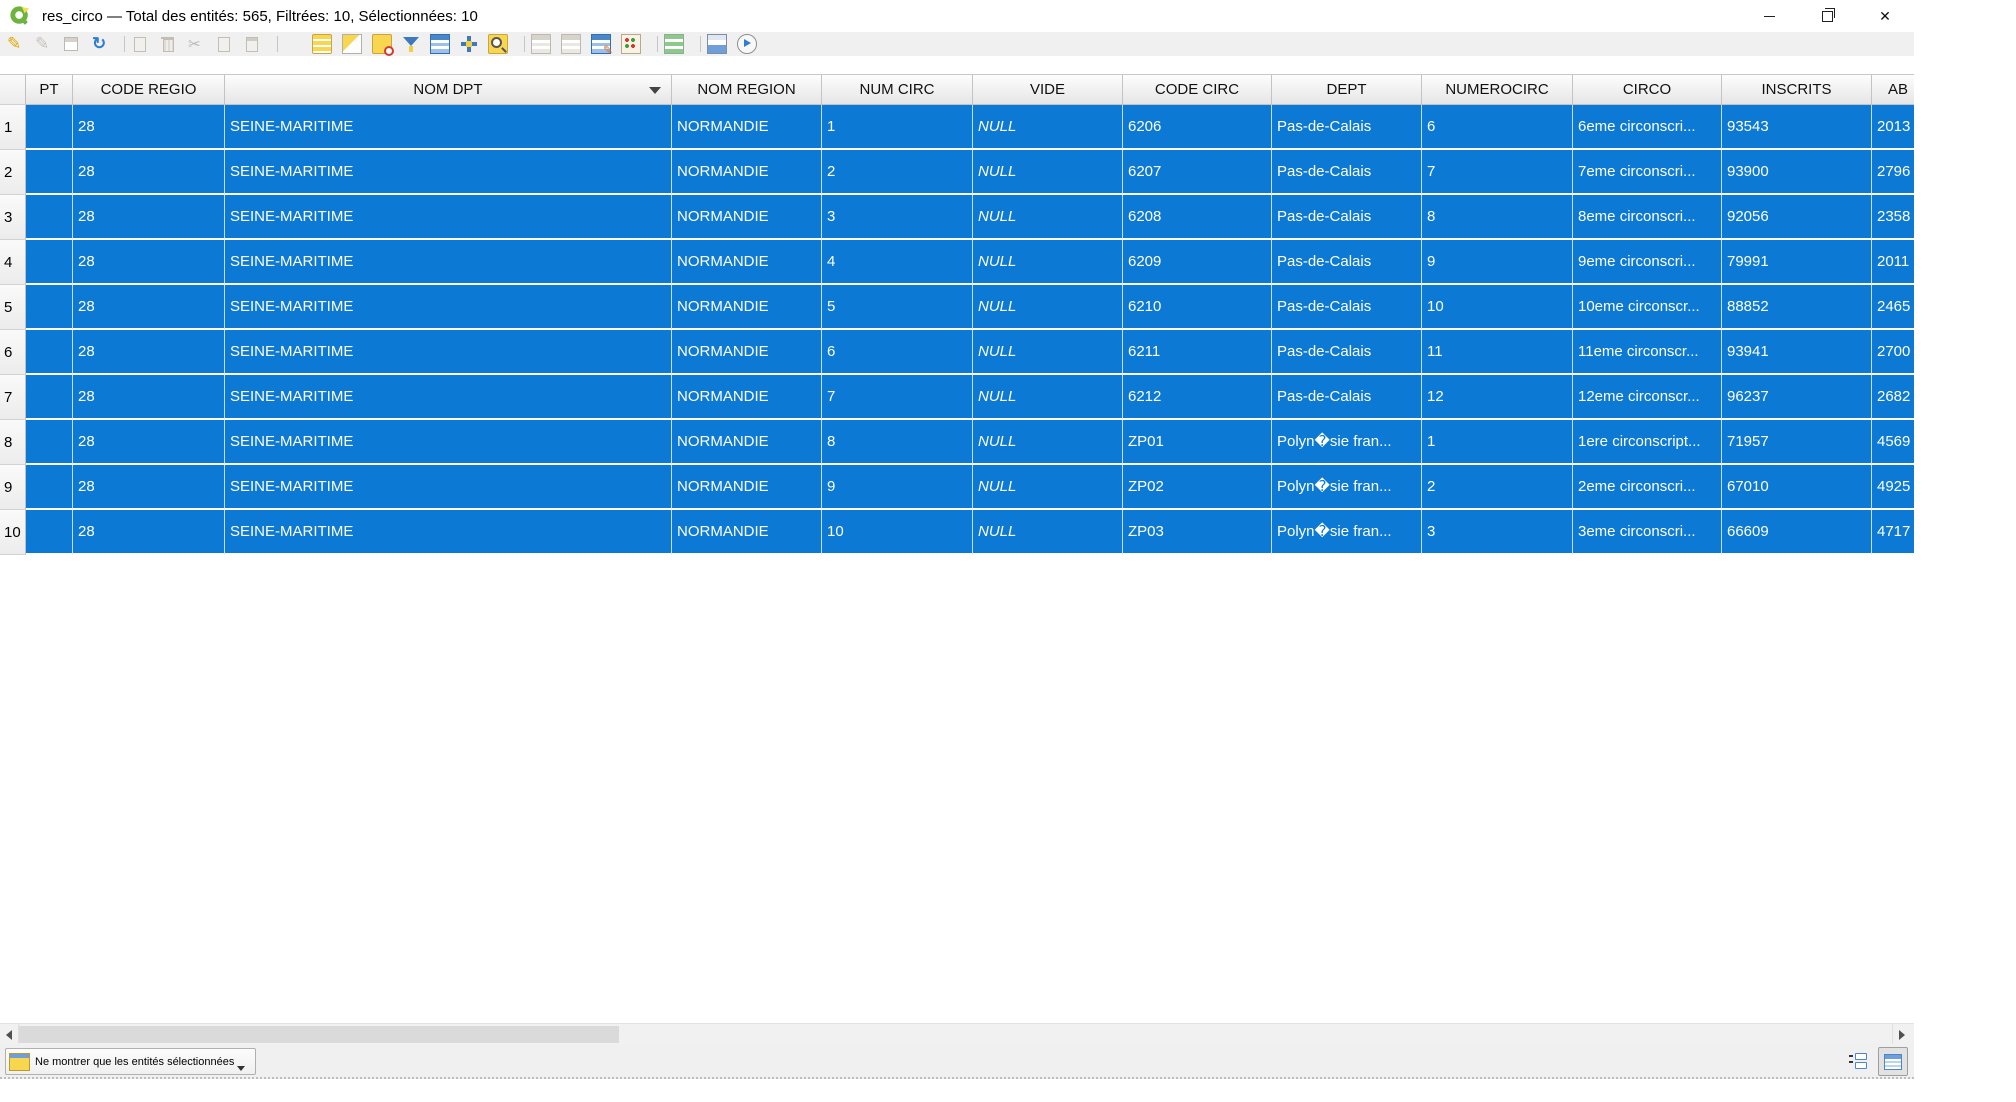  What do you see at coordinates (1197, 442) in the screenshot?
I see `cell: ZP01` at bounding box center [1197, 442].